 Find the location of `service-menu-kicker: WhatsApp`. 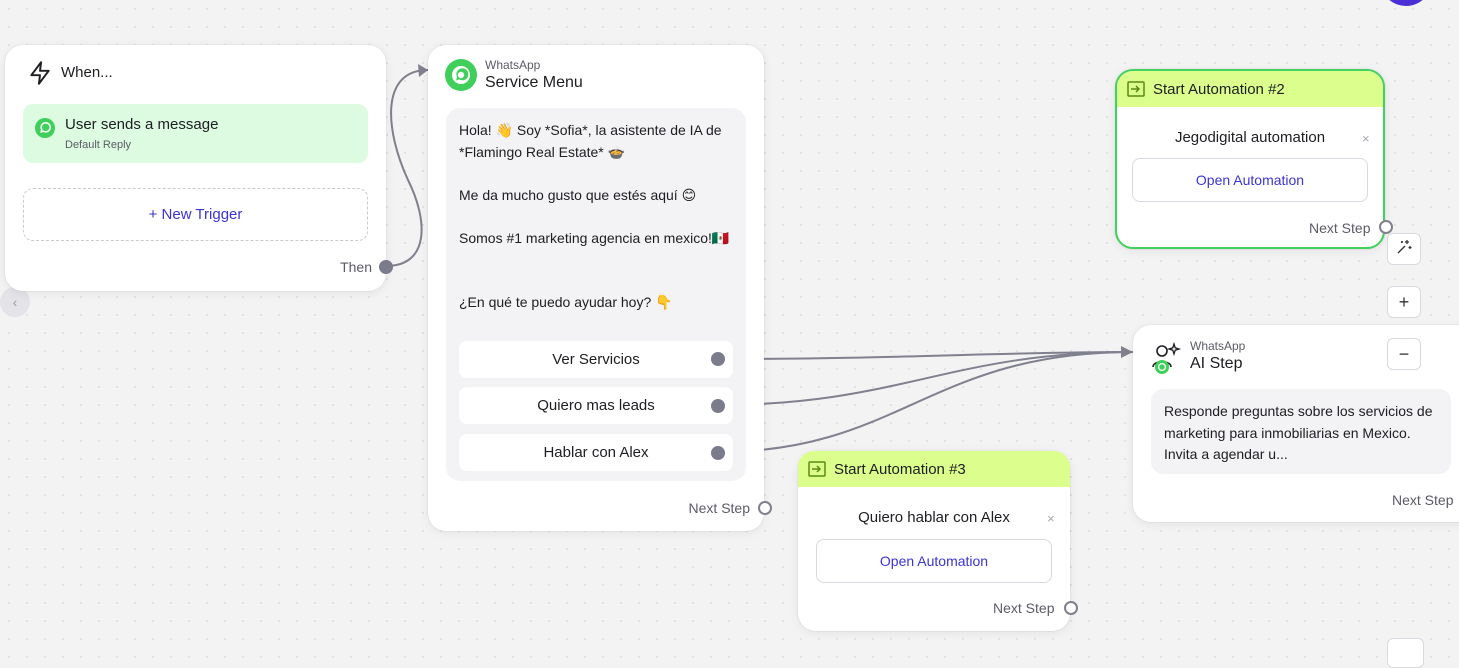

service-menu-kicker: WhatsApp is located at coordinates (513, 65).